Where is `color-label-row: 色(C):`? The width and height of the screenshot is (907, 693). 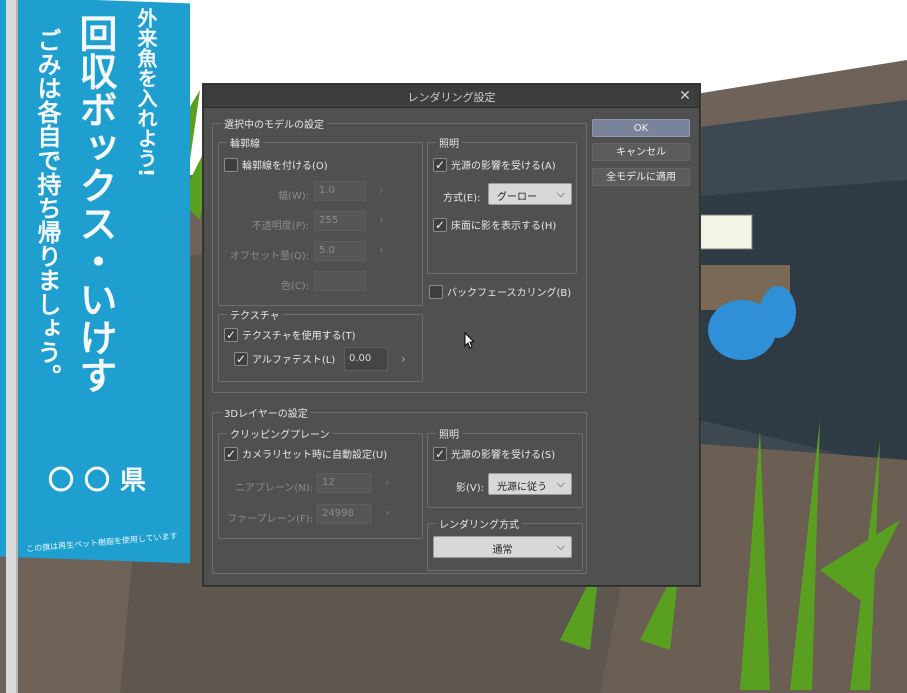
color-label-row: 色(C): is located at coordinates (289, 284).